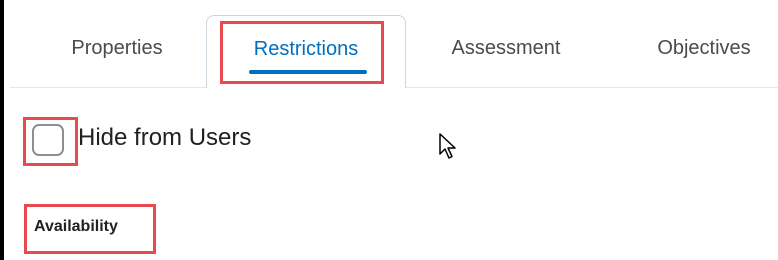 The image size is (778, 260). I want to click on hide-from-users-checkbox, so click(48, 140).